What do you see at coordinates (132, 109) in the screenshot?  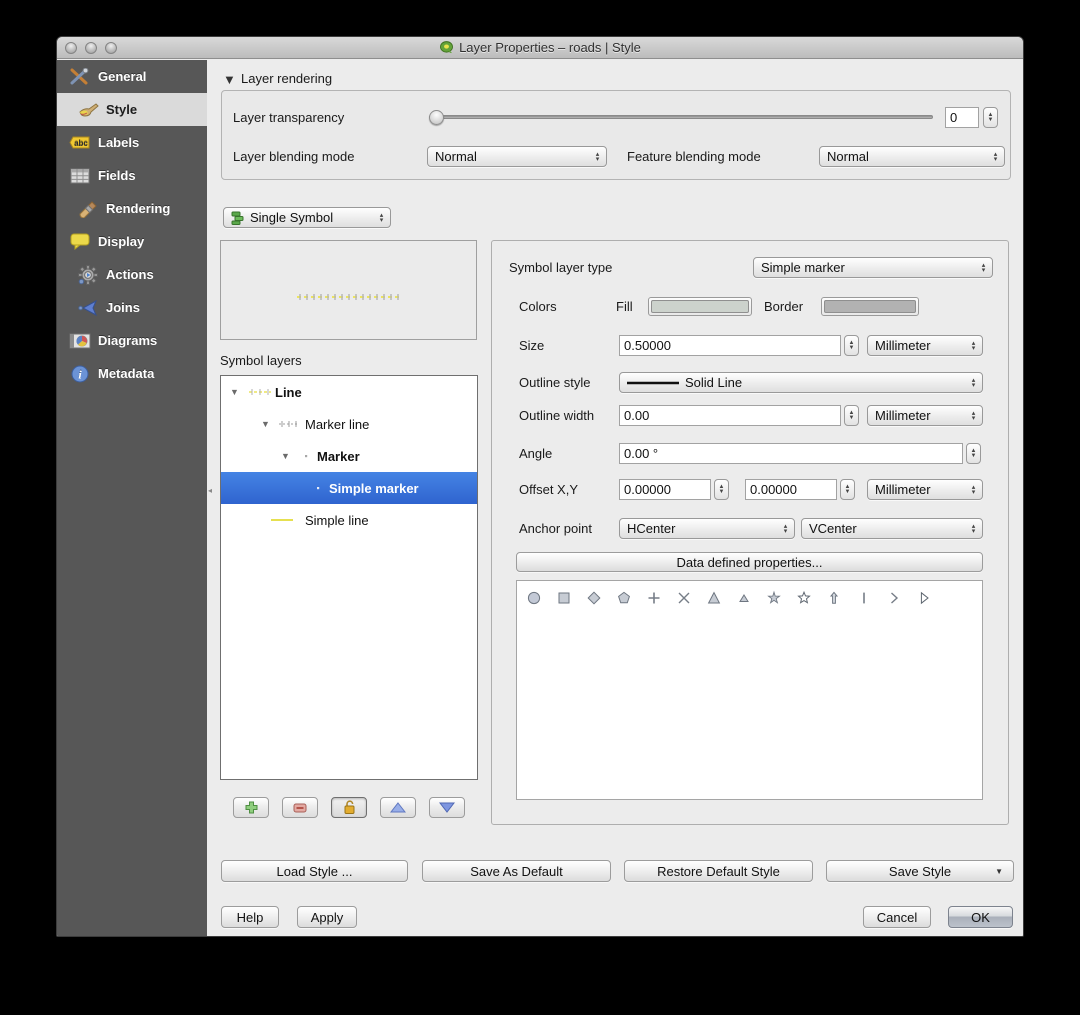 I see `sidebar-item-style: Style` at bounding box center [132, 109].